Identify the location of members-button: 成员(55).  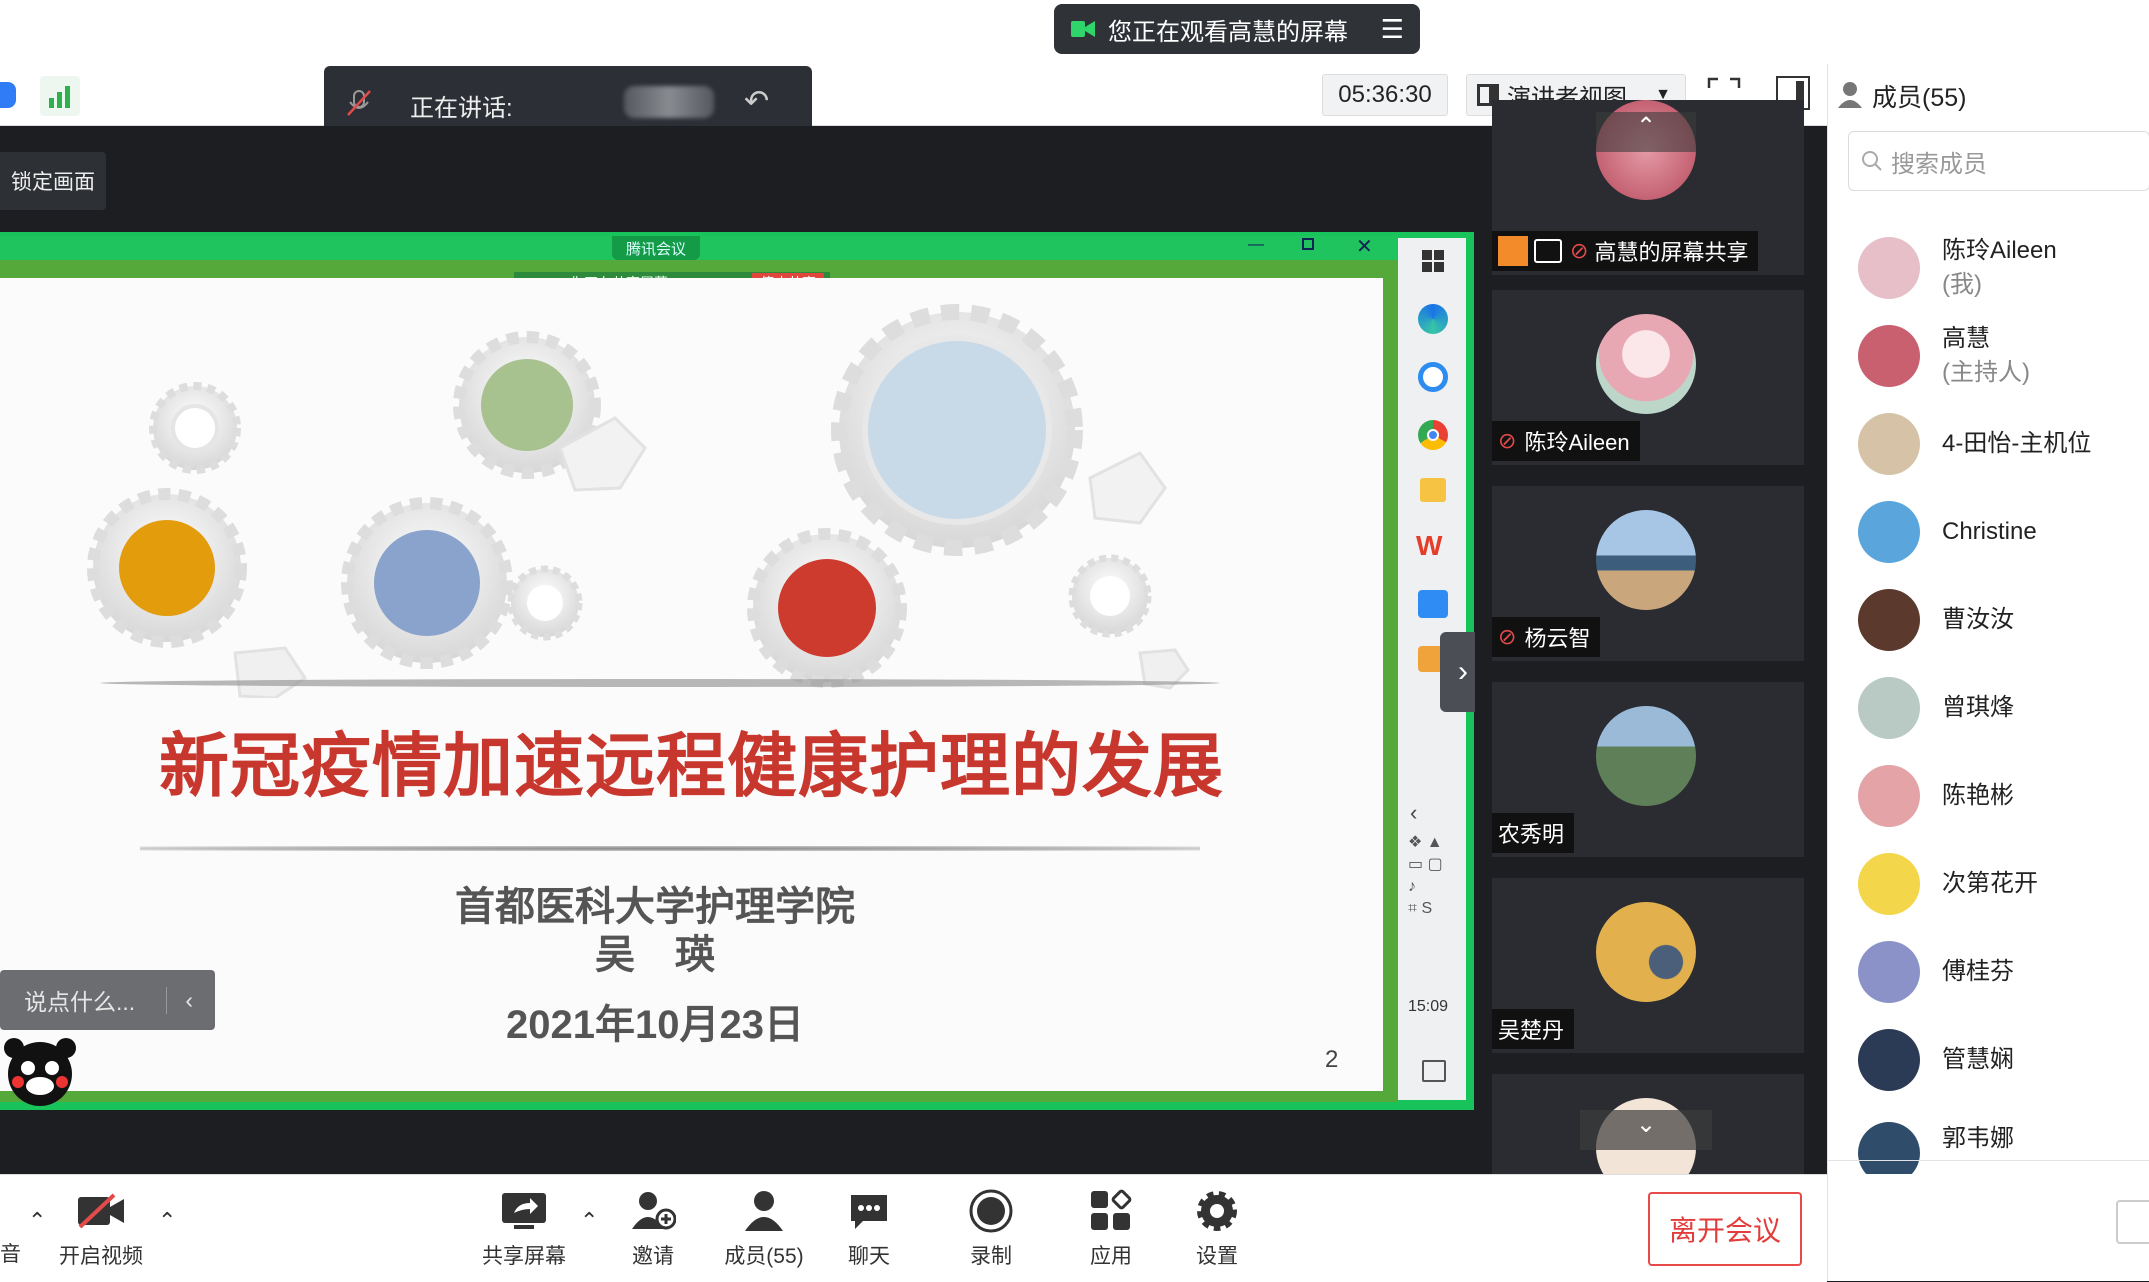
(764, 1229).